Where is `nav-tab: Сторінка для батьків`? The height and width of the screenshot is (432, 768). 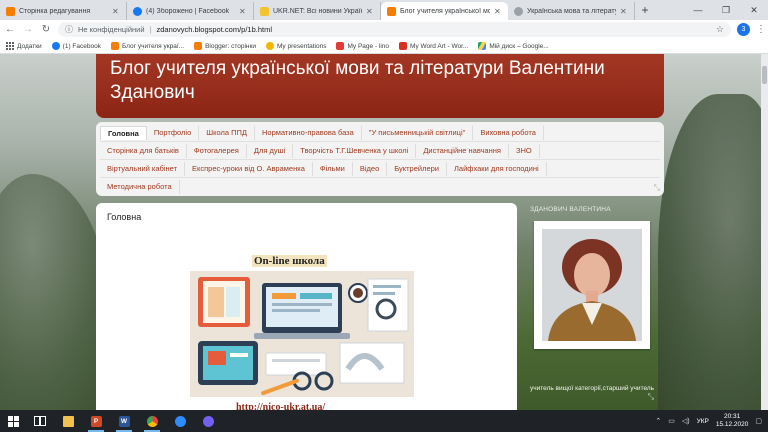
nav-tab: Сторінка для батьків is located at coordinates (143, 150).